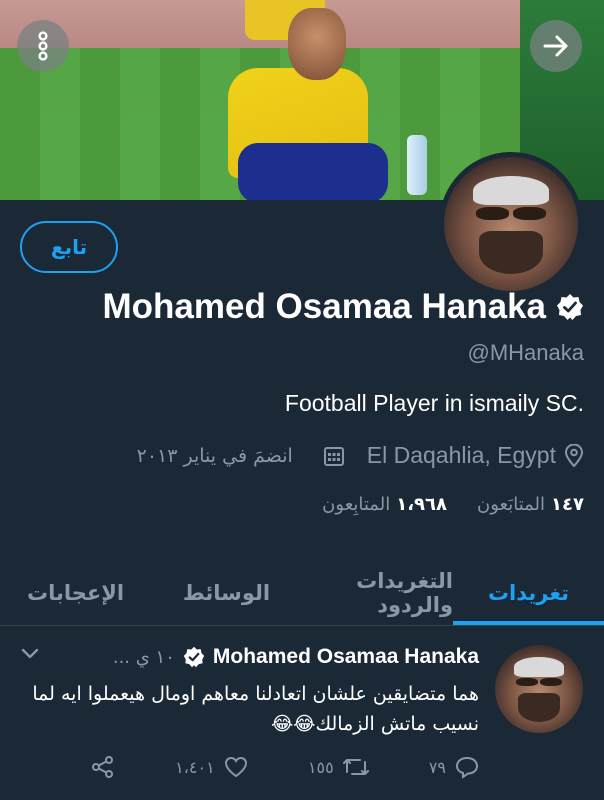 The height and width of the screenshot is (800, 604). I want to click on more-vertical-icon, so click(43, 46).